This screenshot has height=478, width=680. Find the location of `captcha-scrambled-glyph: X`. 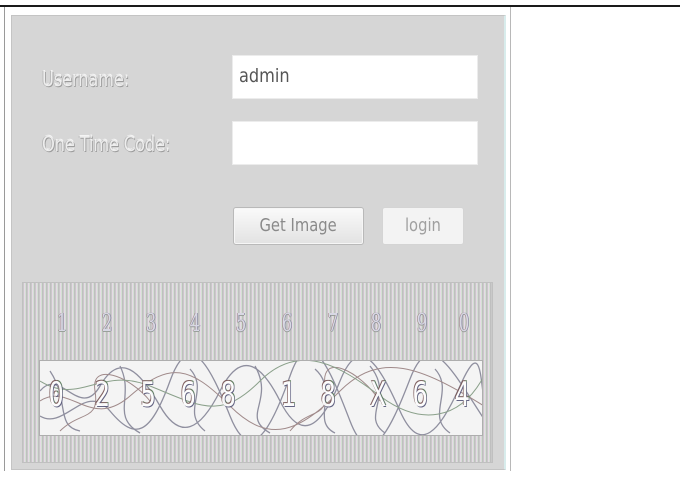

captcha-scrambled-glyph: X is located at coordinates (378, 395).